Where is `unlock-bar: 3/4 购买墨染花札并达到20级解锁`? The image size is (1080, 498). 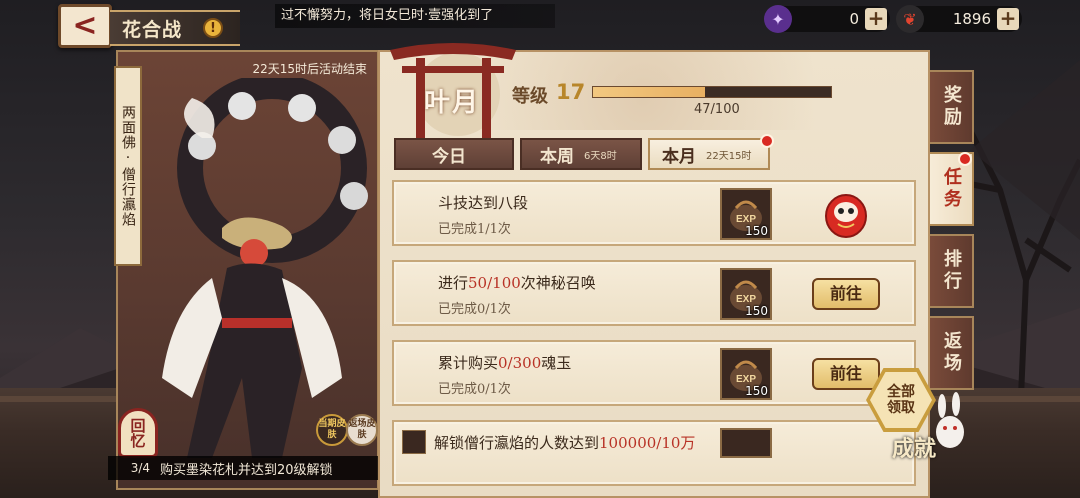
unlock-bar: 3/4 购买墨染花札并达到20级解锁 is located at coordinates (244, 468).